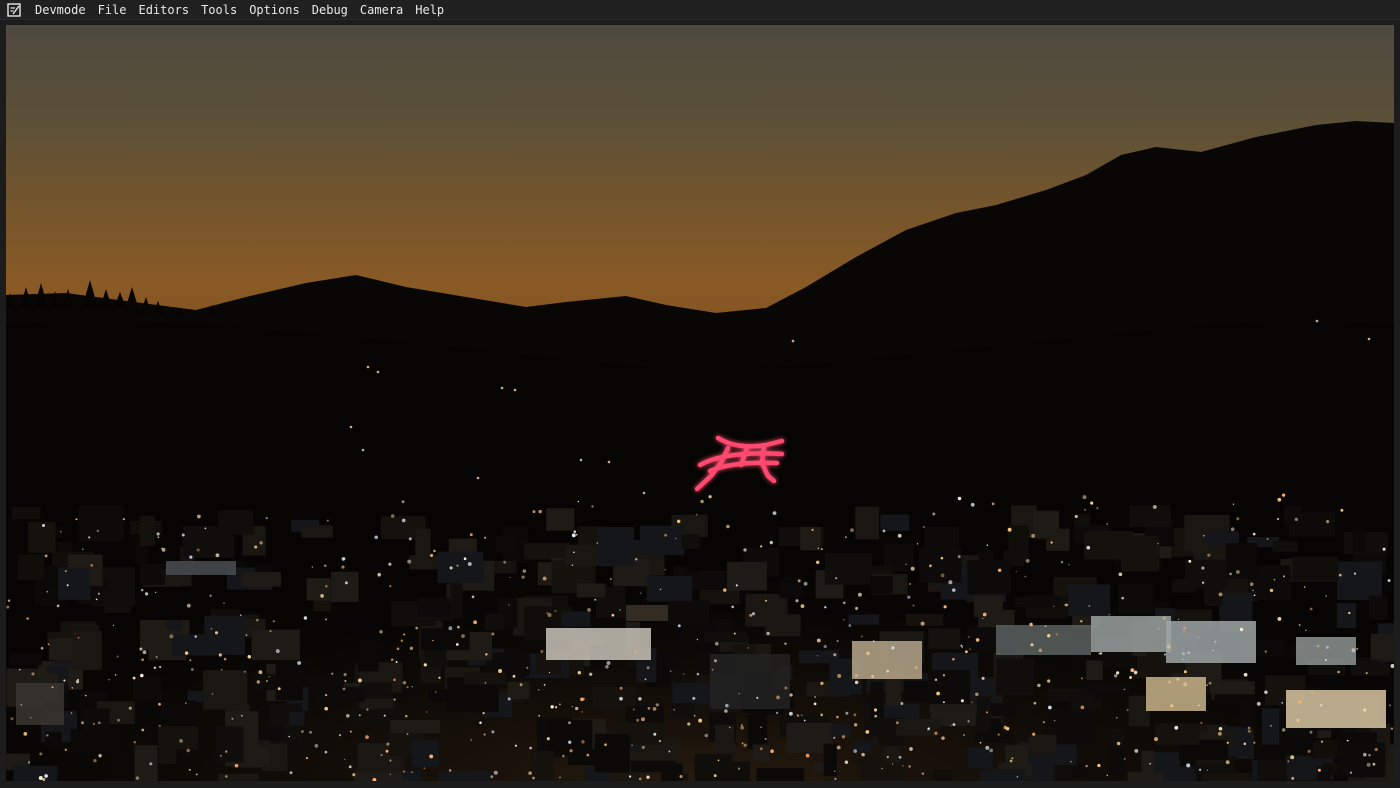 The height and width of the screenshot is (788, 1400). I want to click on menu-camera: Camera, so click(381, 10).